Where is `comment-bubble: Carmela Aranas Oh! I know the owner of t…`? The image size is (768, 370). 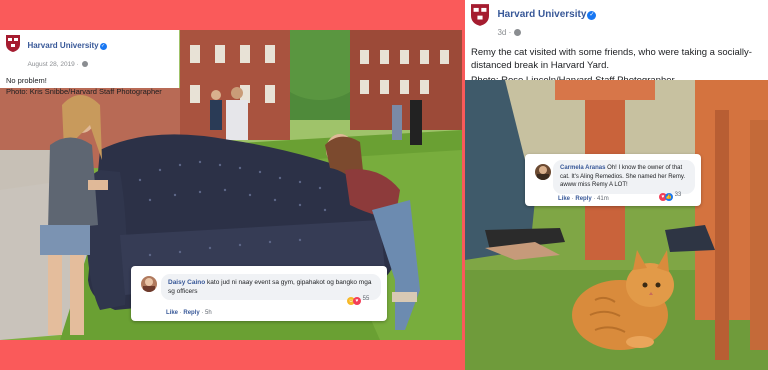
comment-bubble: Carmela Aranas Oh! I know the owner of t… is located at coordinates (624, 177).